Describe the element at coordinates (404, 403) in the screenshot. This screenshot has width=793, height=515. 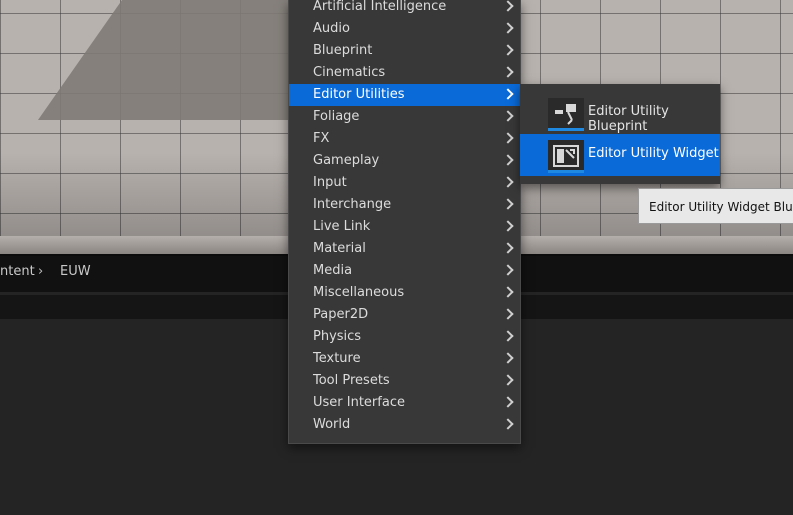
I see `menu-item-user-interface: User Interface` at that location.